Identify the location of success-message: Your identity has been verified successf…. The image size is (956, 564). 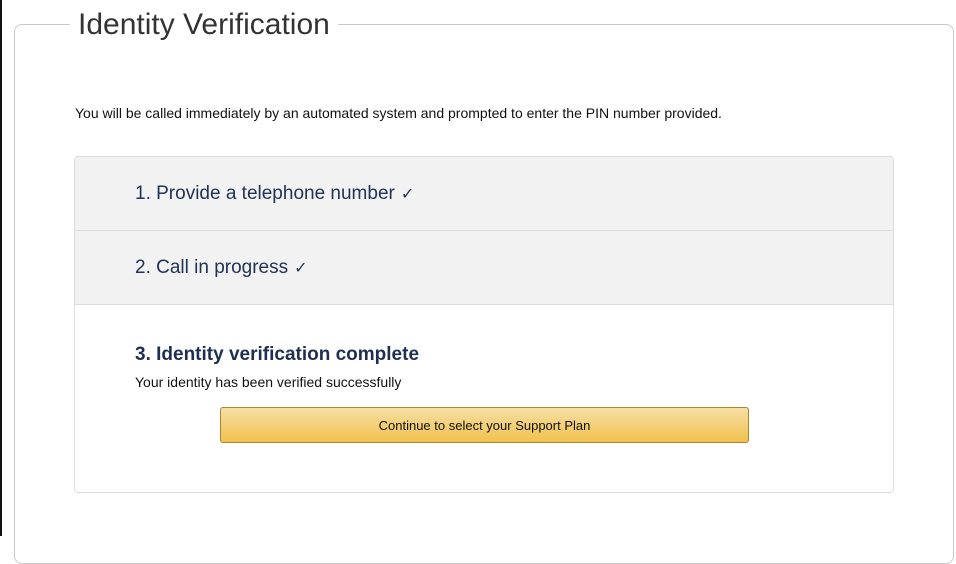
(268, 382).